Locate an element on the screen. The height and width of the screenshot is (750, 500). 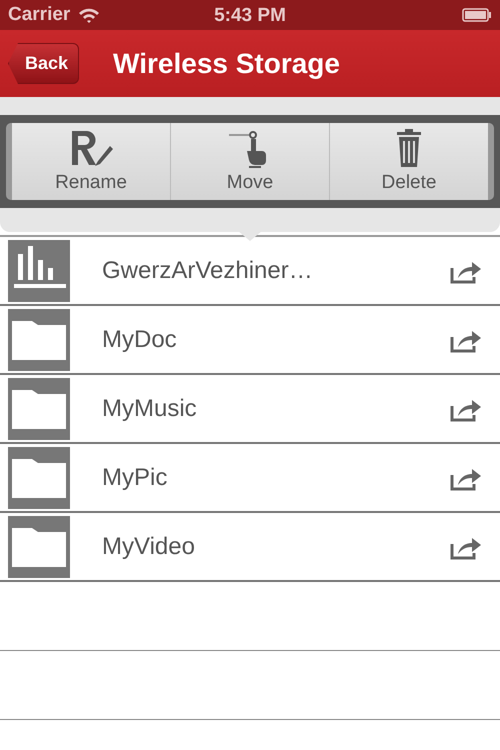
rename-button: Rename is located at coordinates (91, 161).